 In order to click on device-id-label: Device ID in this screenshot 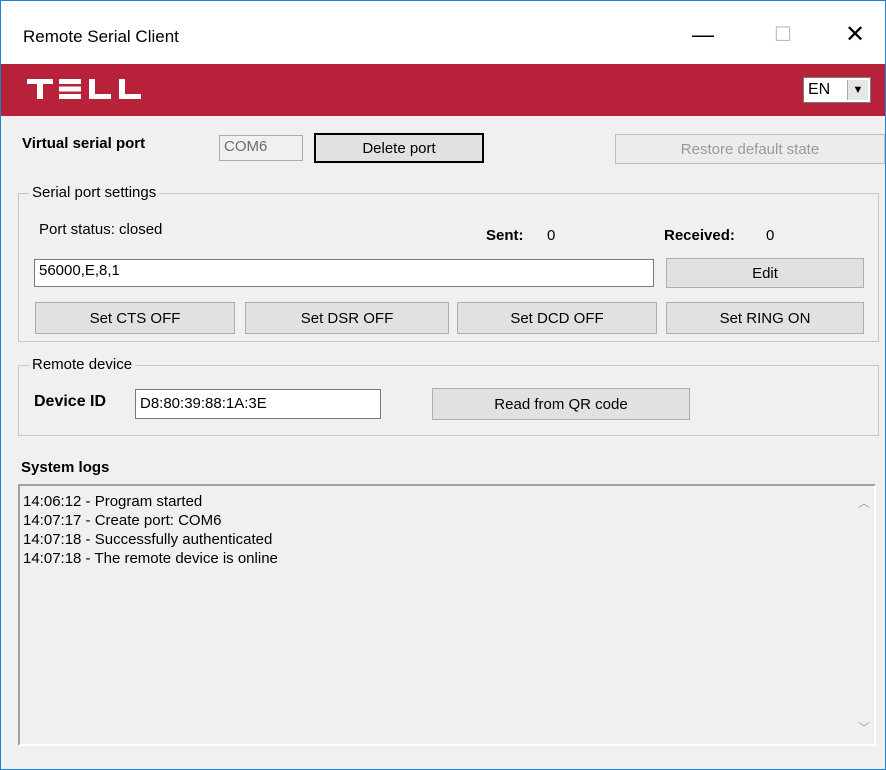, I will do `click(70, 401)`.